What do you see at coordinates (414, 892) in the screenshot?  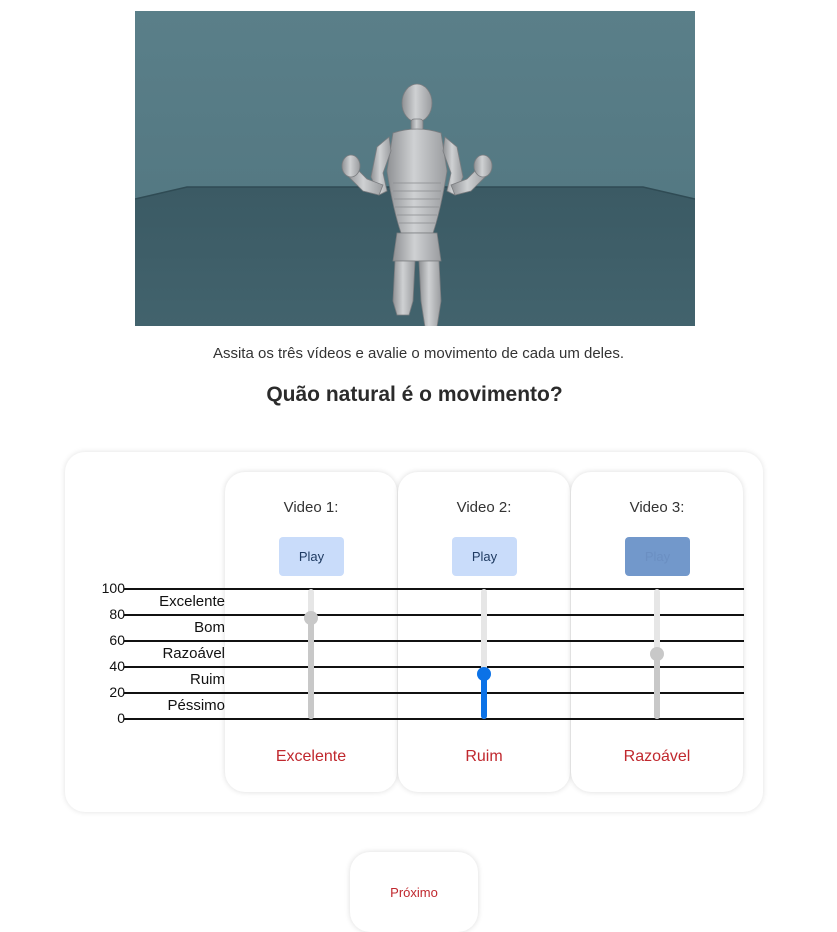 I see `next-button: Próximo` at bounding box center [414, 892].